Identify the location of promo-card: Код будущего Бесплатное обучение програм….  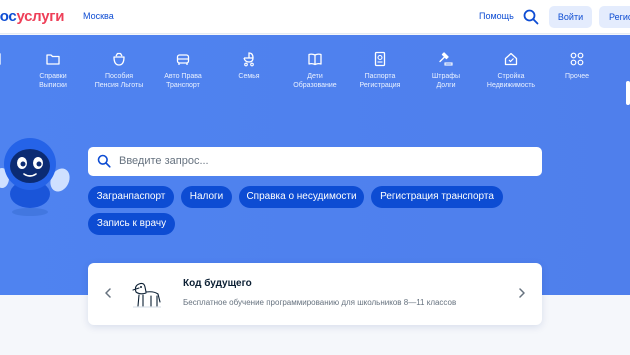
(315, 294).